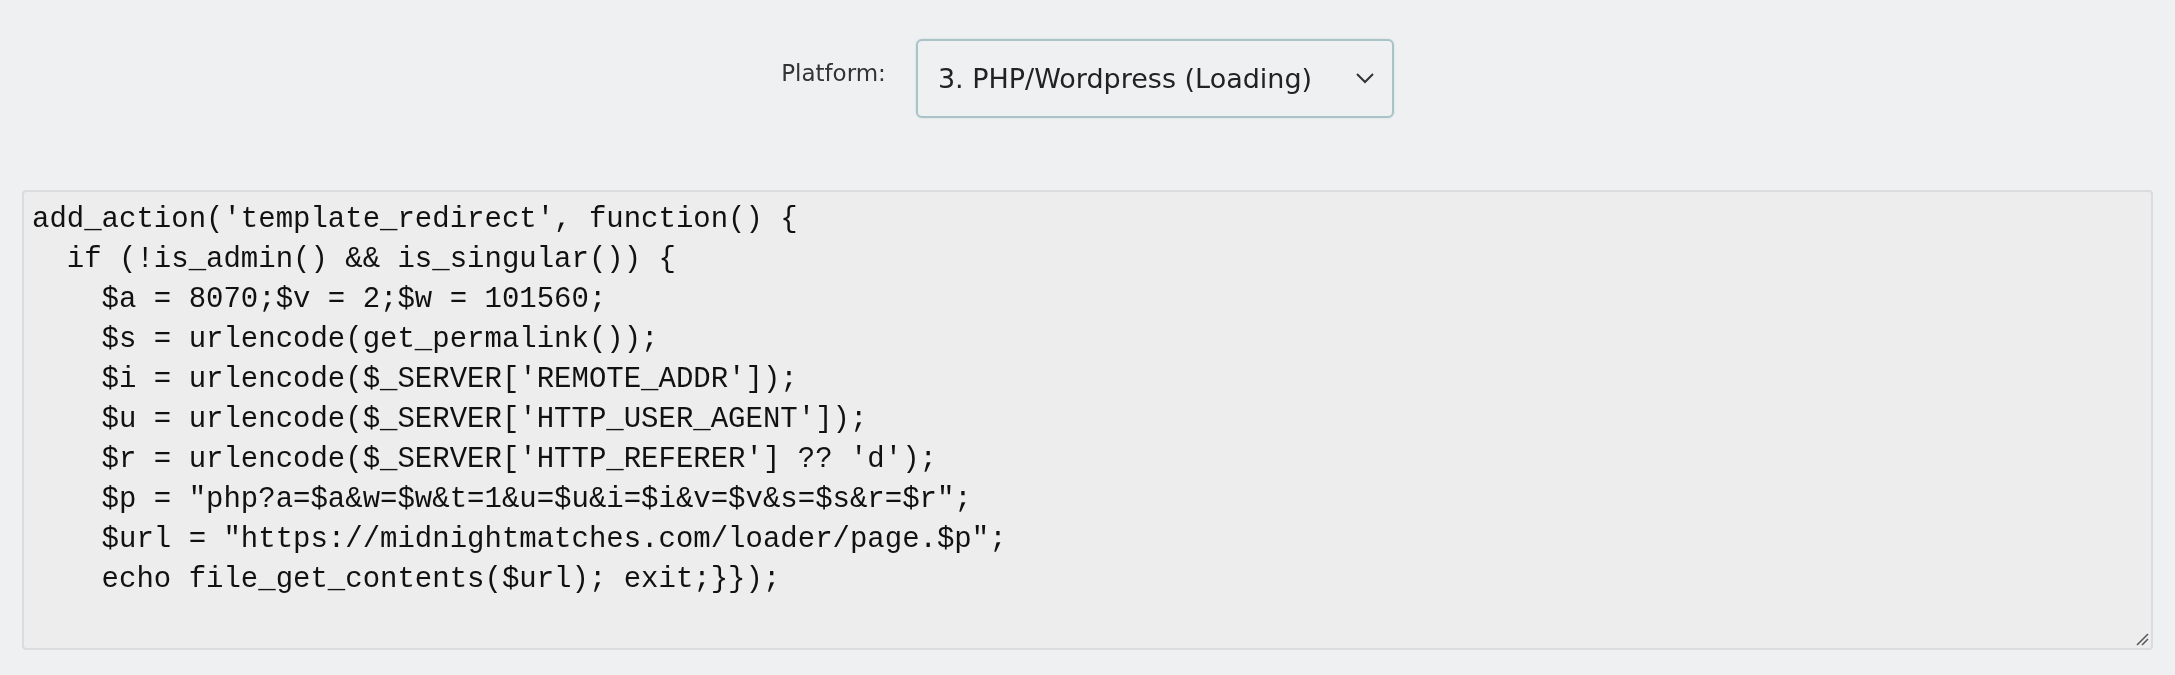  What do you see at coordinates (536, 500) in the screenshot?
I see `code-line: $p = "php?a=$a&w=$w&t=1&u=$u&i=$i&v=$v&s=$s&r=$r";` at bounding box center [536, 500].